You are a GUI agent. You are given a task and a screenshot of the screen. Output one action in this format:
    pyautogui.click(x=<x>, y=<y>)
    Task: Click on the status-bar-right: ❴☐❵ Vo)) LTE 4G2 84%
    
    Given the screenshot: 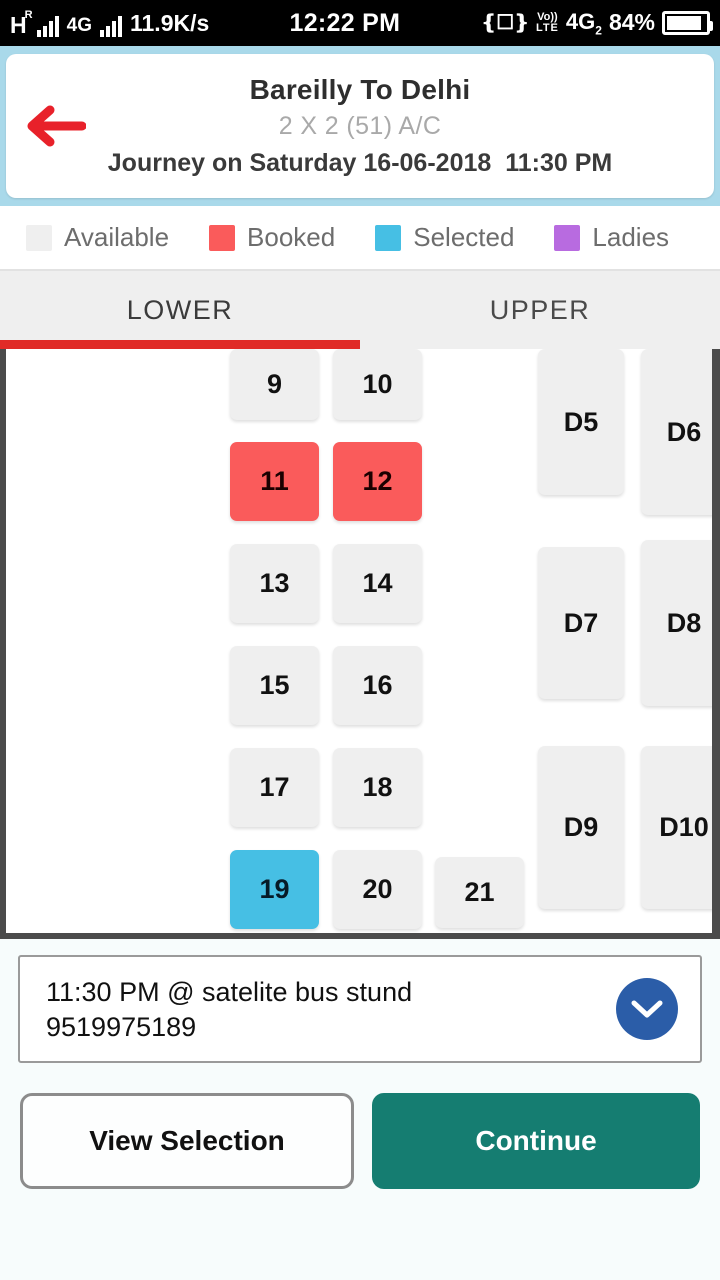 What is the action you would take?
    pyautogui.click(x=596, y=23)
    